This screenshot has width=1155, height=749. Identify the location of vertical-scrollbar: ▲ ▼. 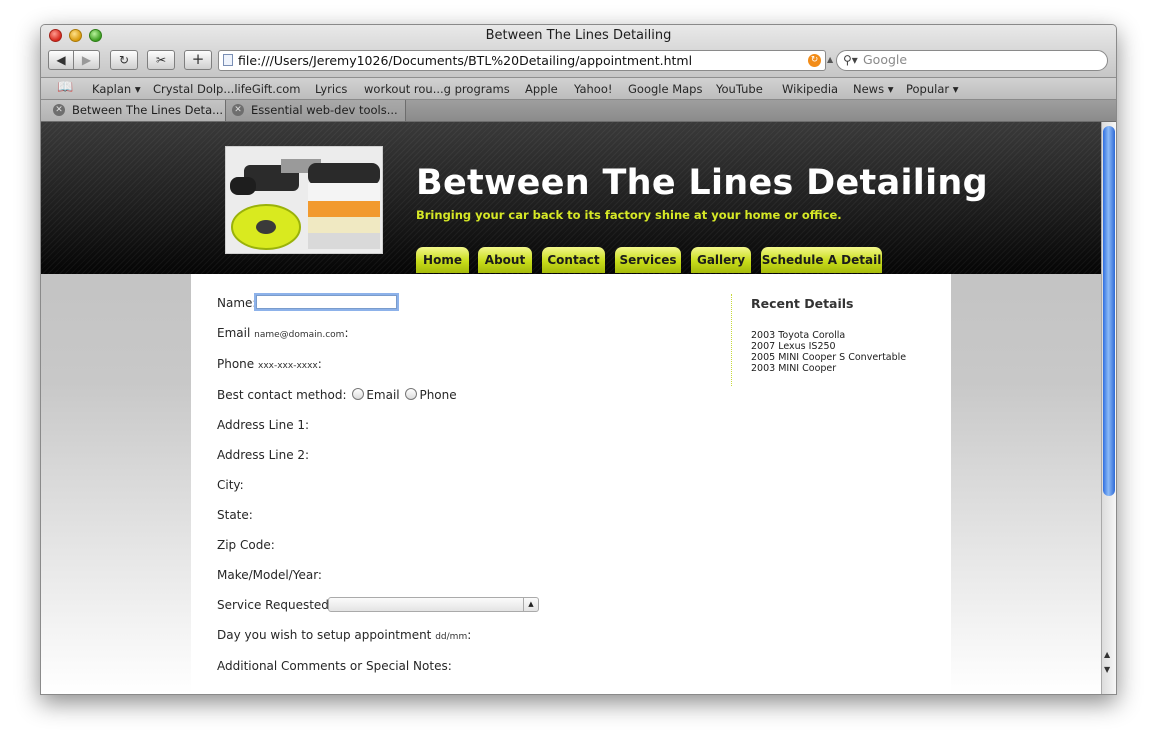
(1108, 408).